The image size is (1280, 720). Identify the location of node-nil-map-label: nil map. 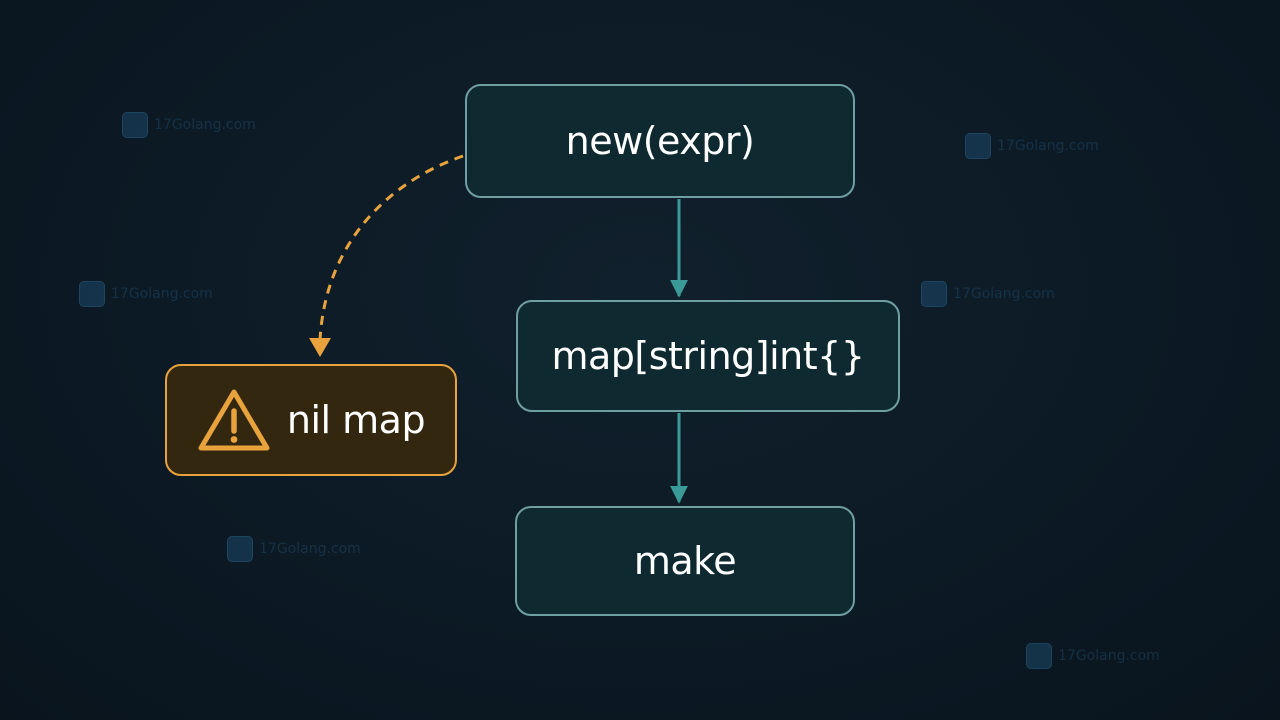
(356, 420).